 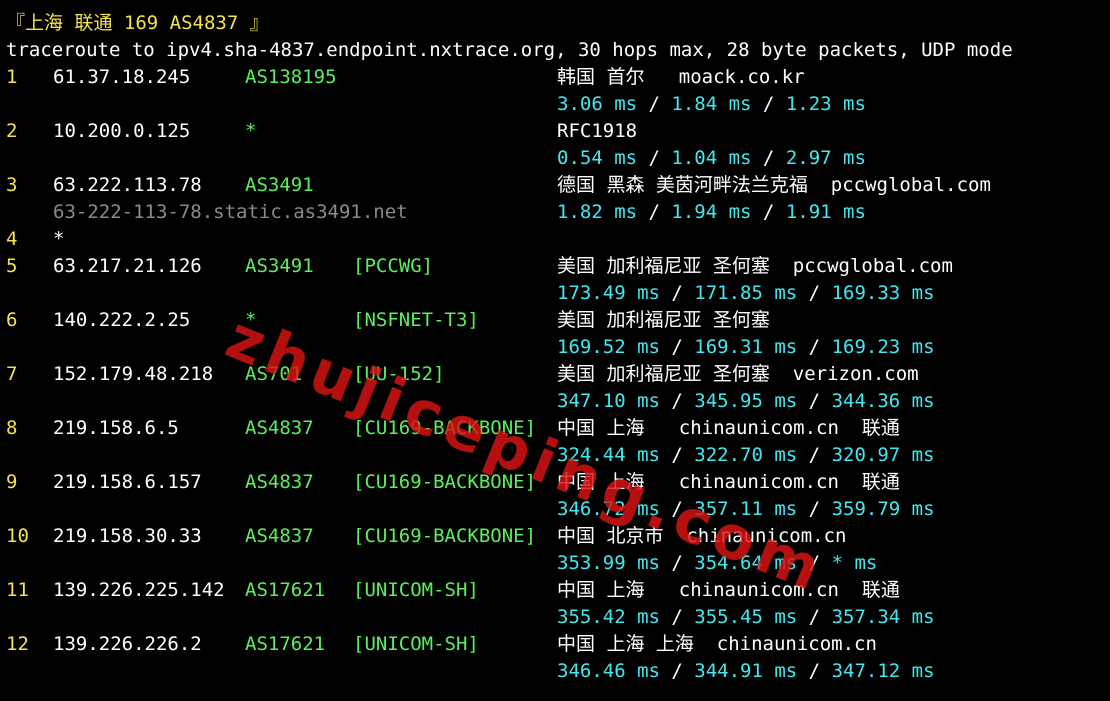 I want to click on rtt-value: 171.85 ms, so click(x=746, y=293).